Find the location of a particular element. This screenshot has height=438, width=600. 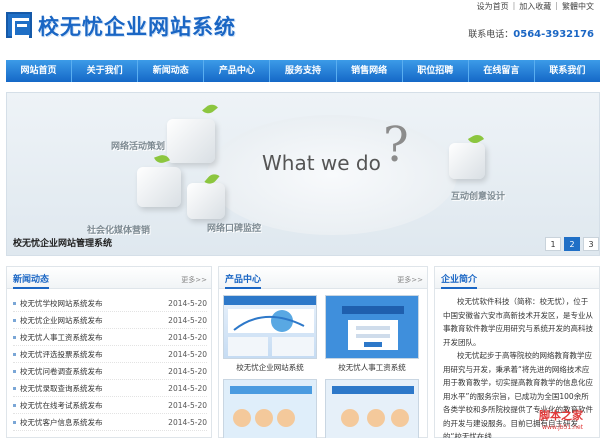

pager-button-2: 2 is located at coordinates (572, 244).